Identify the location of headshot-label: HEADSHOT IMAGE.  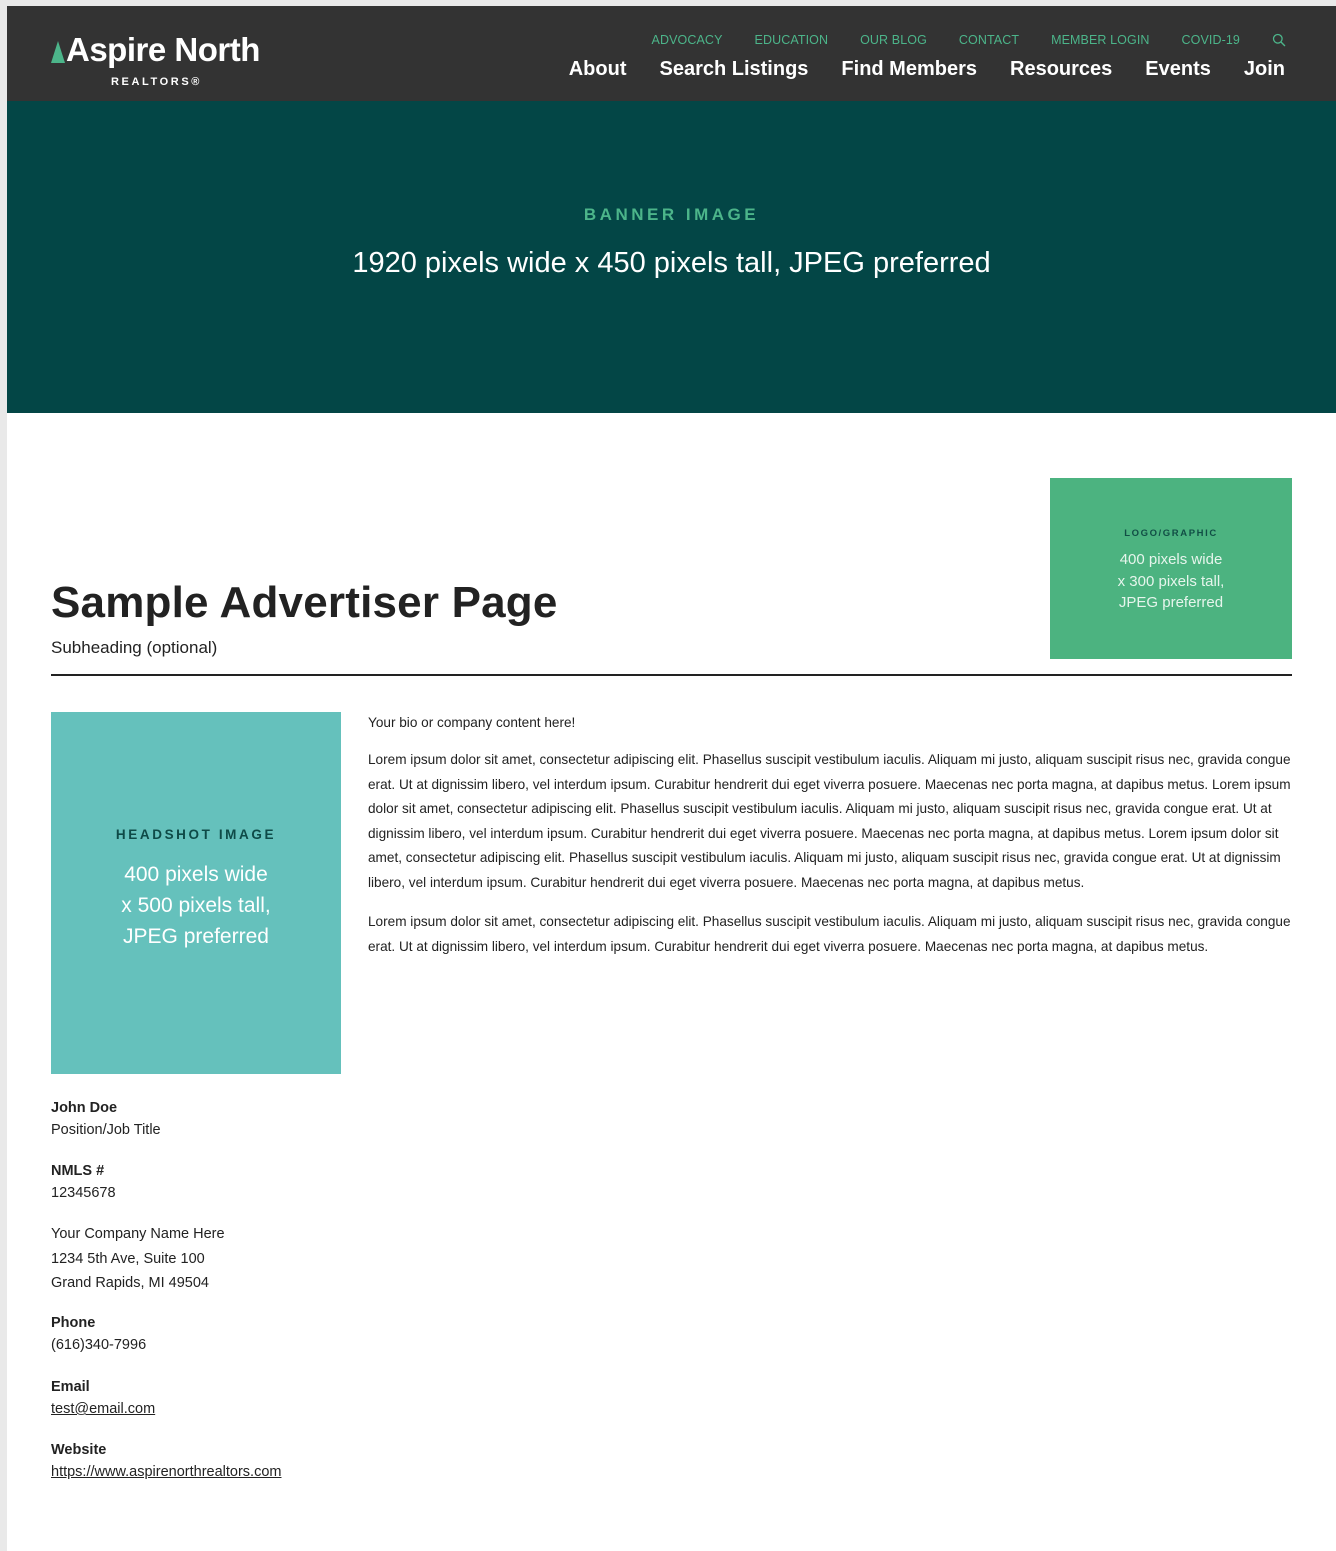
(196, 834).